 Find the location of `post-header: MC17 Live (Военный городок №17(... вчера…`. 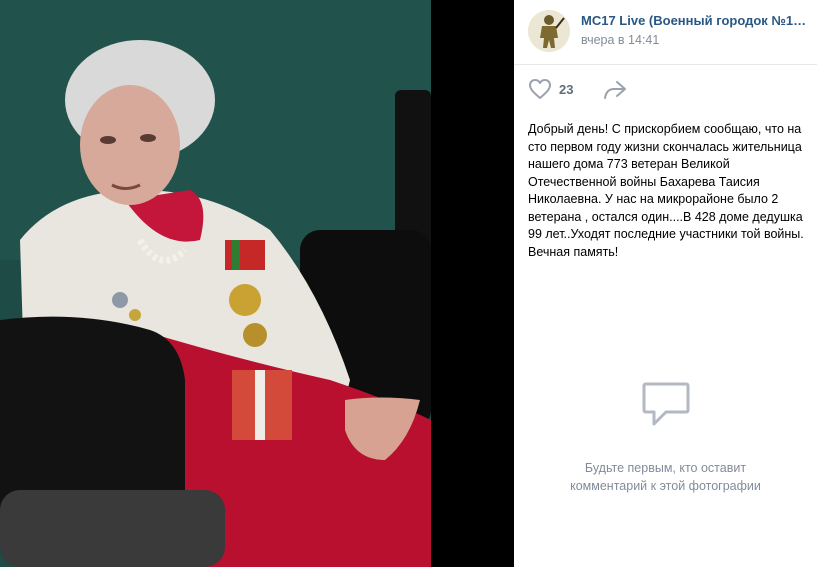

post-header: MC17 Live (Военный городок №17(... вчера… is located at coordinates (665, 32).